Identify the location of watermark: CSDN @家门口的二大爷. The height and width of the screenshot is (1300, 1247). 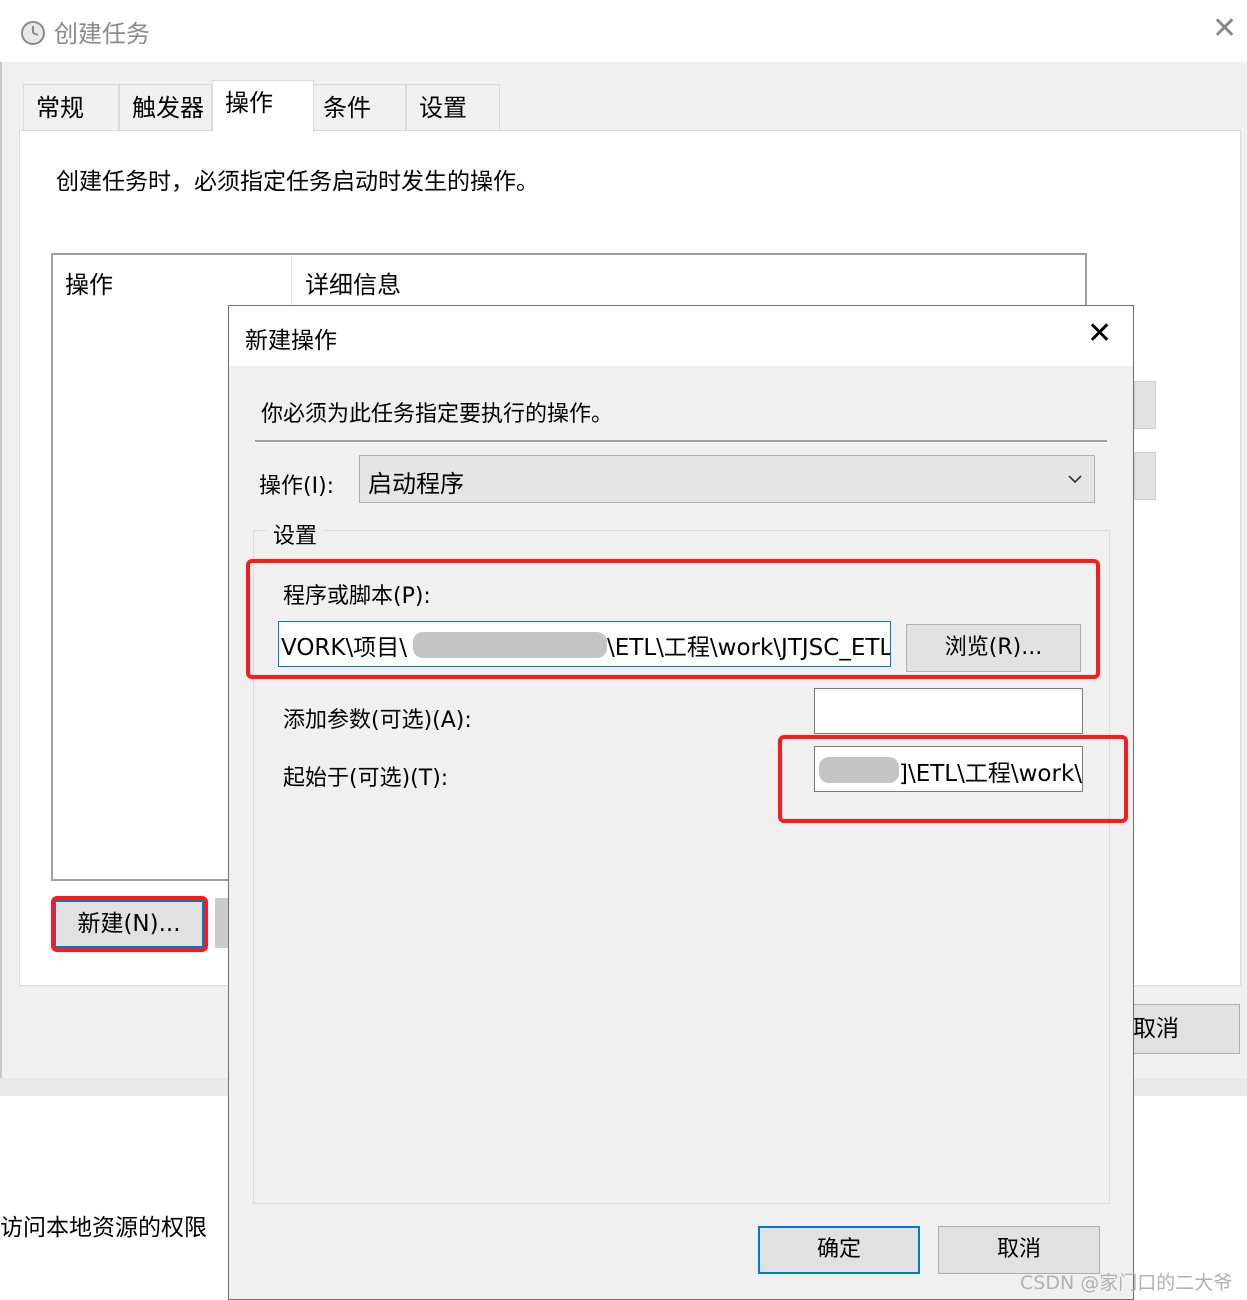
(1126, 1283).